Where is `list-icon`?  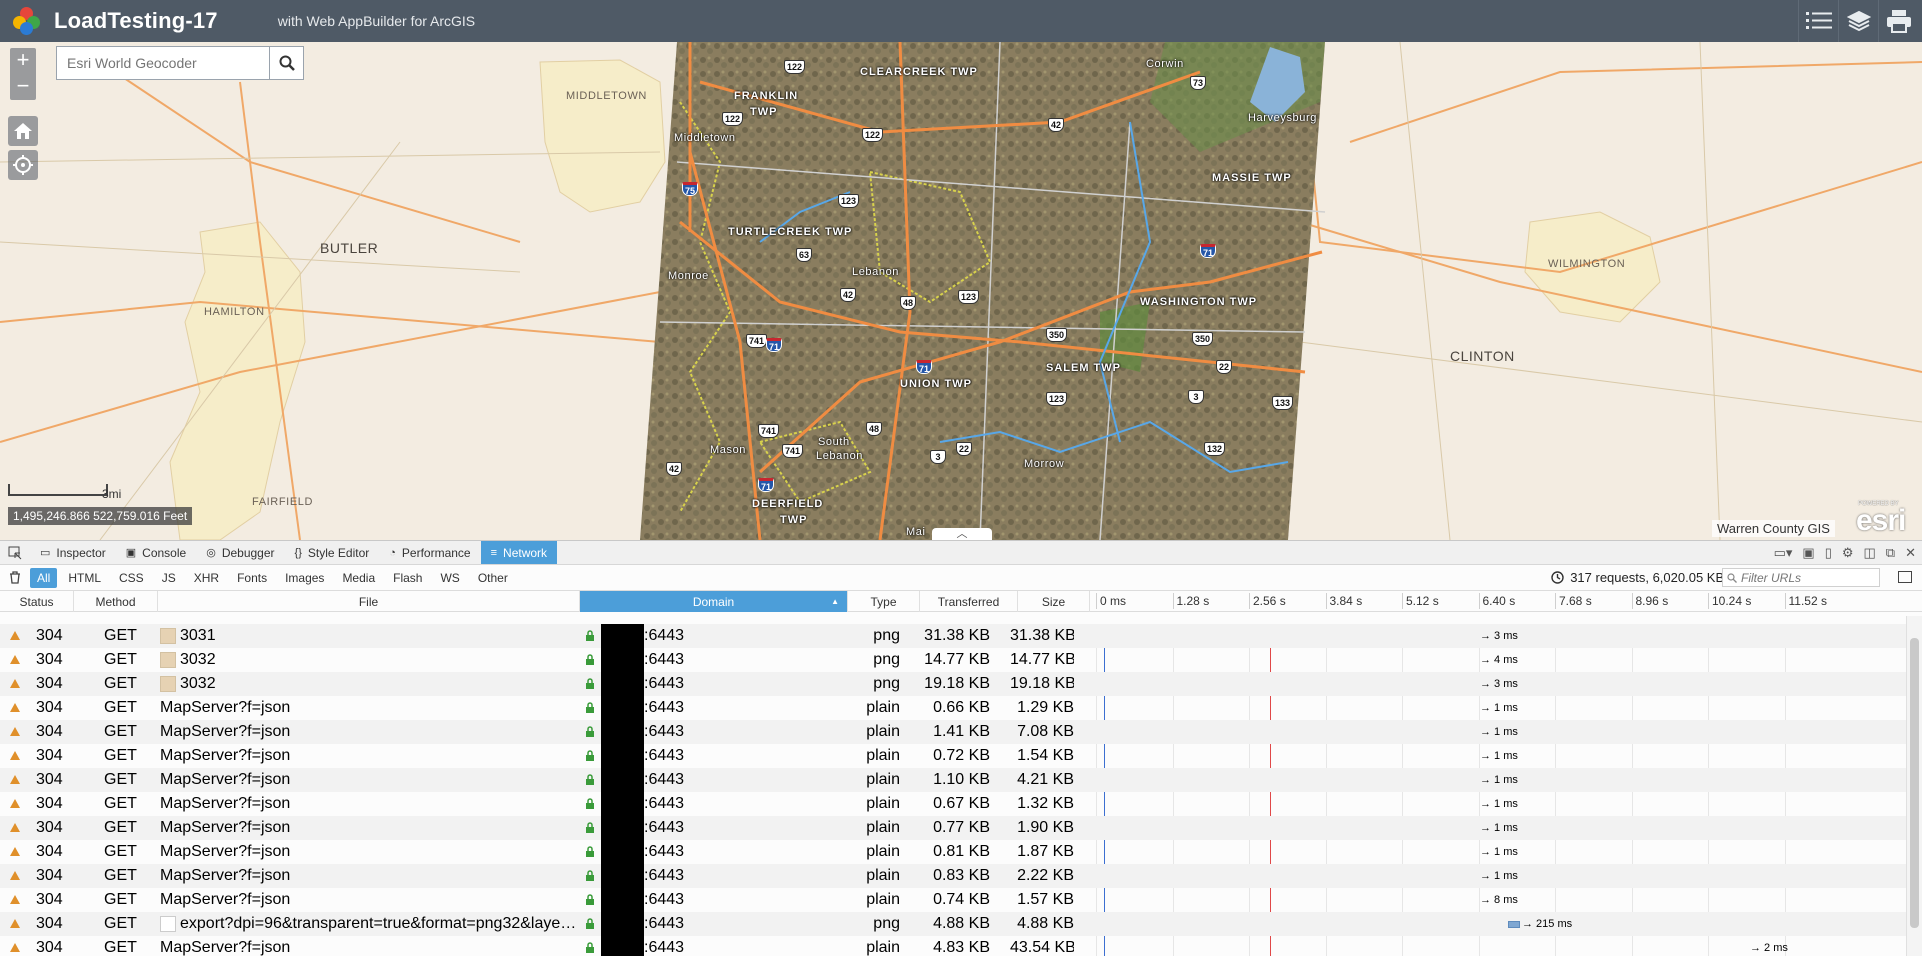 list-icon is located at coordinates (1818, 21).